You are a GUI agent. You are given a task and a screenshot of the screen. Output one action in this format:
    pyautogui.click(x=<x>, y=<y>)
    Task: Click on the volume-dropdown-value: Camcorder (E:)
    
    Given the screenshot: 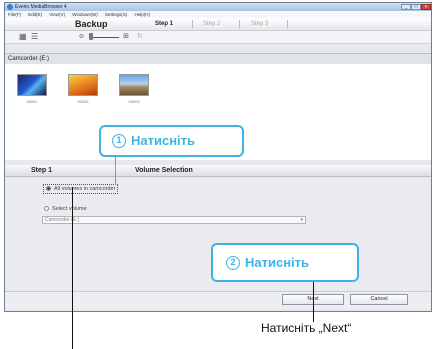 What is the action you would take?
    pyautogui.click(x=62, y=220)
    